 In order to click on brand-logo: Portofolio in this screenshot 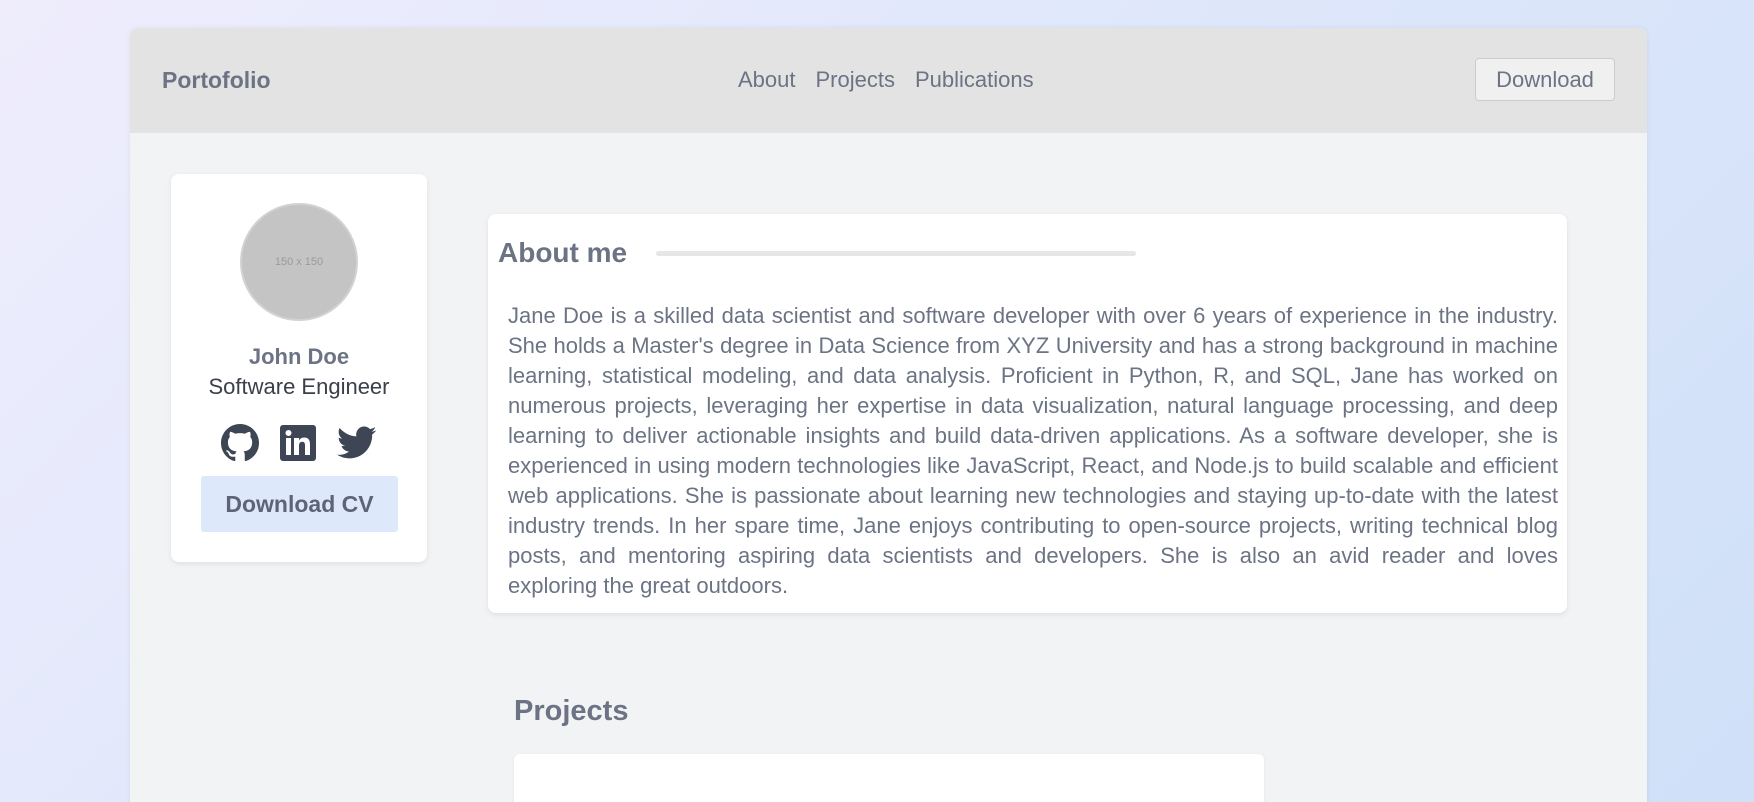, I will do `click(216, 80)`.